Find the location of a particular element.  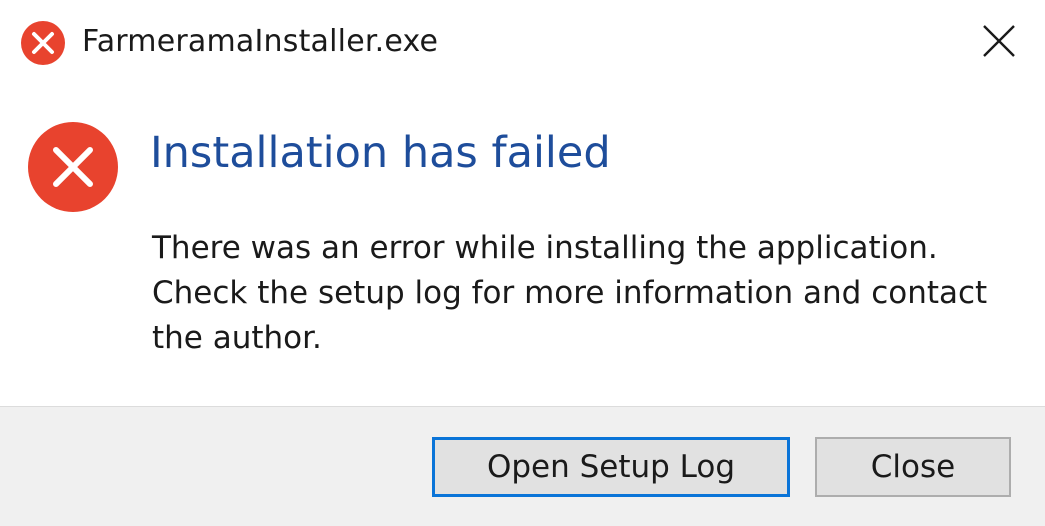

close-window-button is located at coordinates (999, 43).